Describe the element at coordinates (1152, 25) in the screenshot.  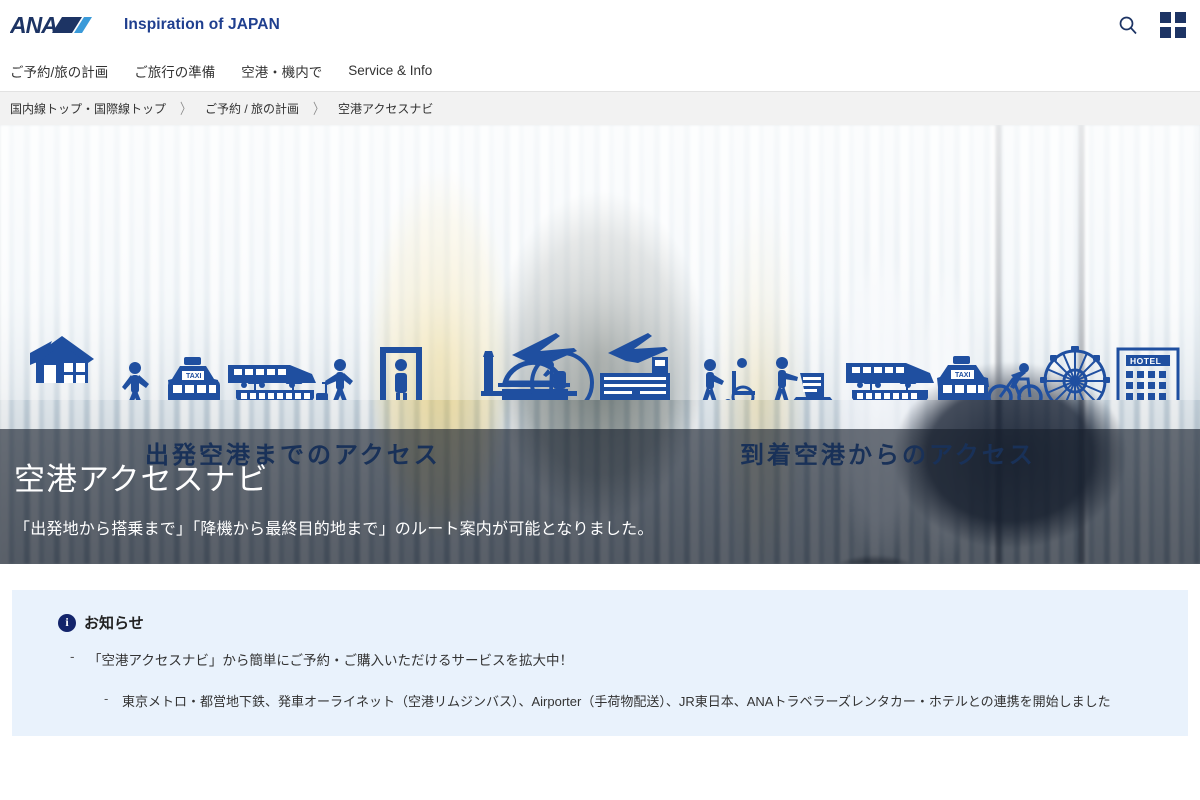
I see `header-actions` at that location.